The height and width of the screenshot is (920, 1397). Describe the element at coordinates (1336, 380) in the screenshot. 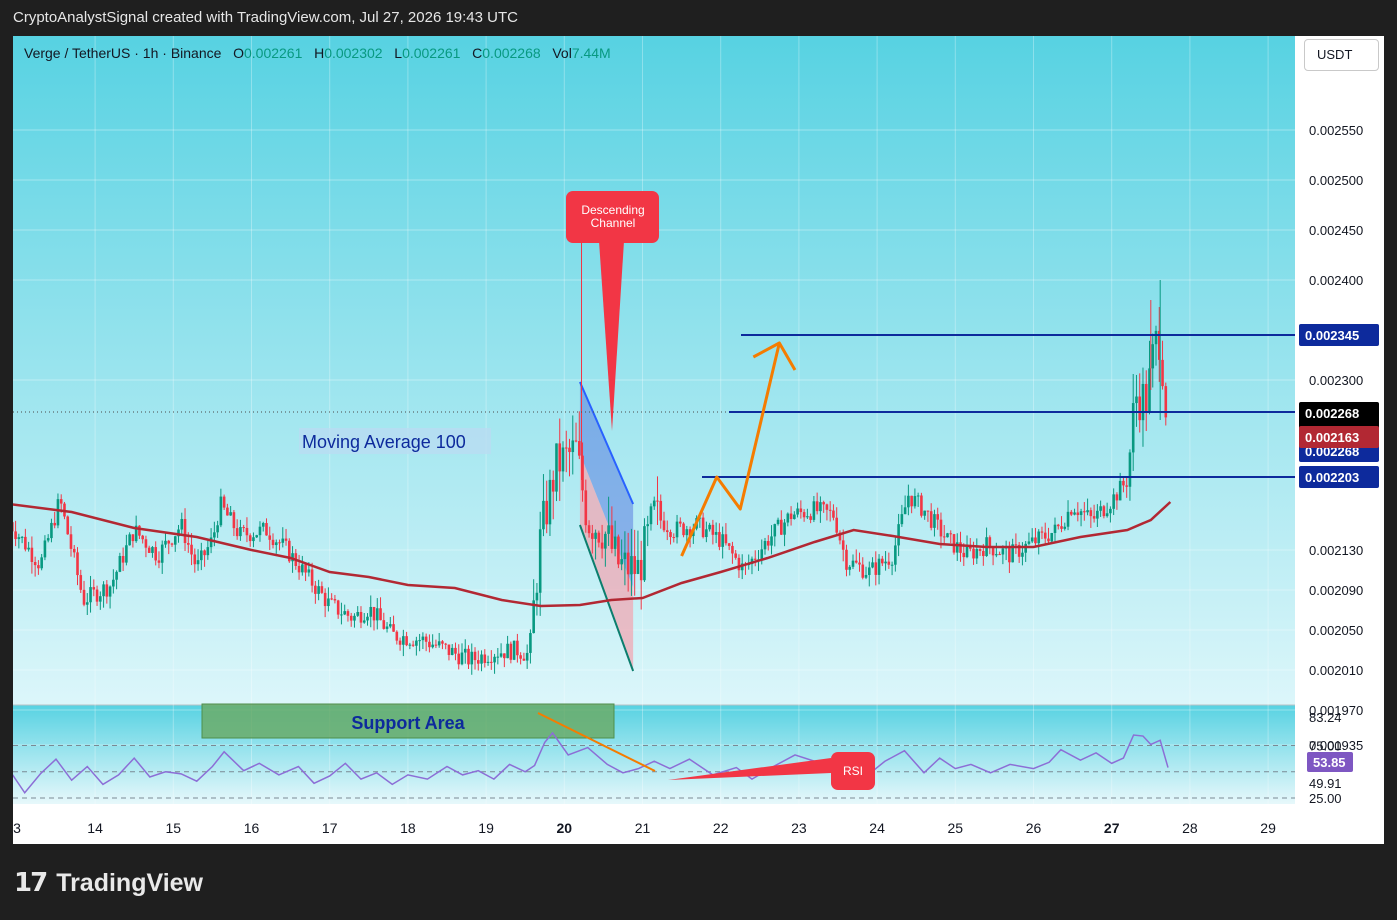

I see `price-tick-label: 0.002300` at that location.